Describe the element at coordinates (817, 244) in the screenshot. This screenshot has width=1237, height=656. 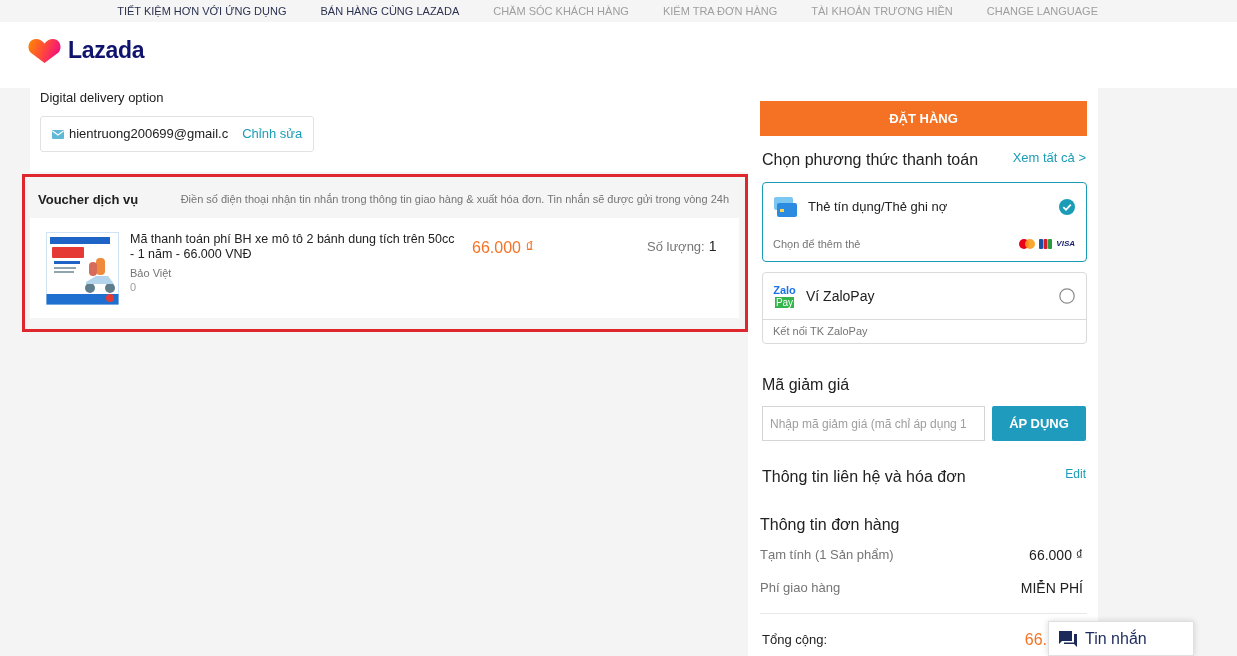
I see `add-card-hint: Chọn để thêm thẻ` at that location.